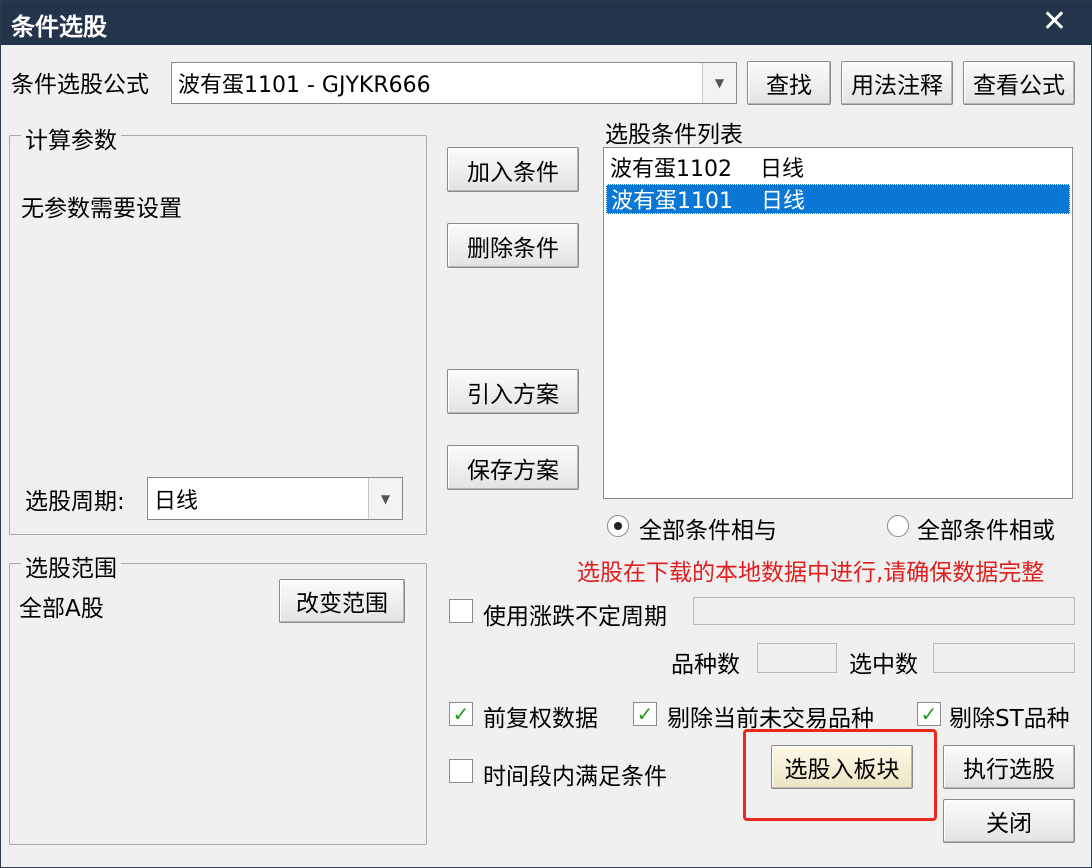 Image resolution: width=1092 pixels, height=868 pixels. What do you see at coordinates (1009, 821) in the screenshot?
I see `close-button: 关闭` at bounding box center [1009, 821].